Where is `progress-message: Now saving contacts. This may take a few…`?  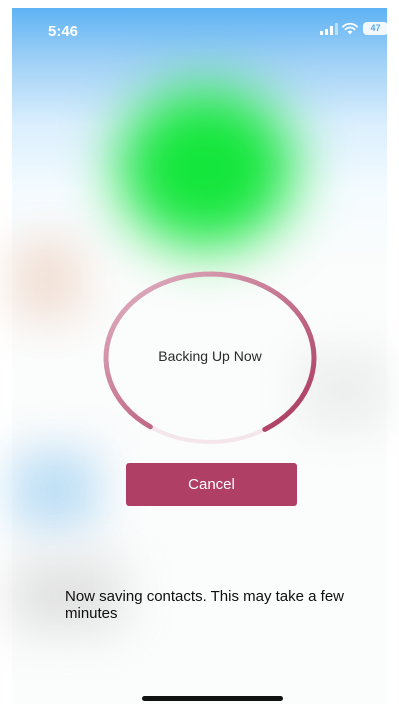
progress-message: Now saving contacts. This may take a few… is located at coordinates (205, 605).